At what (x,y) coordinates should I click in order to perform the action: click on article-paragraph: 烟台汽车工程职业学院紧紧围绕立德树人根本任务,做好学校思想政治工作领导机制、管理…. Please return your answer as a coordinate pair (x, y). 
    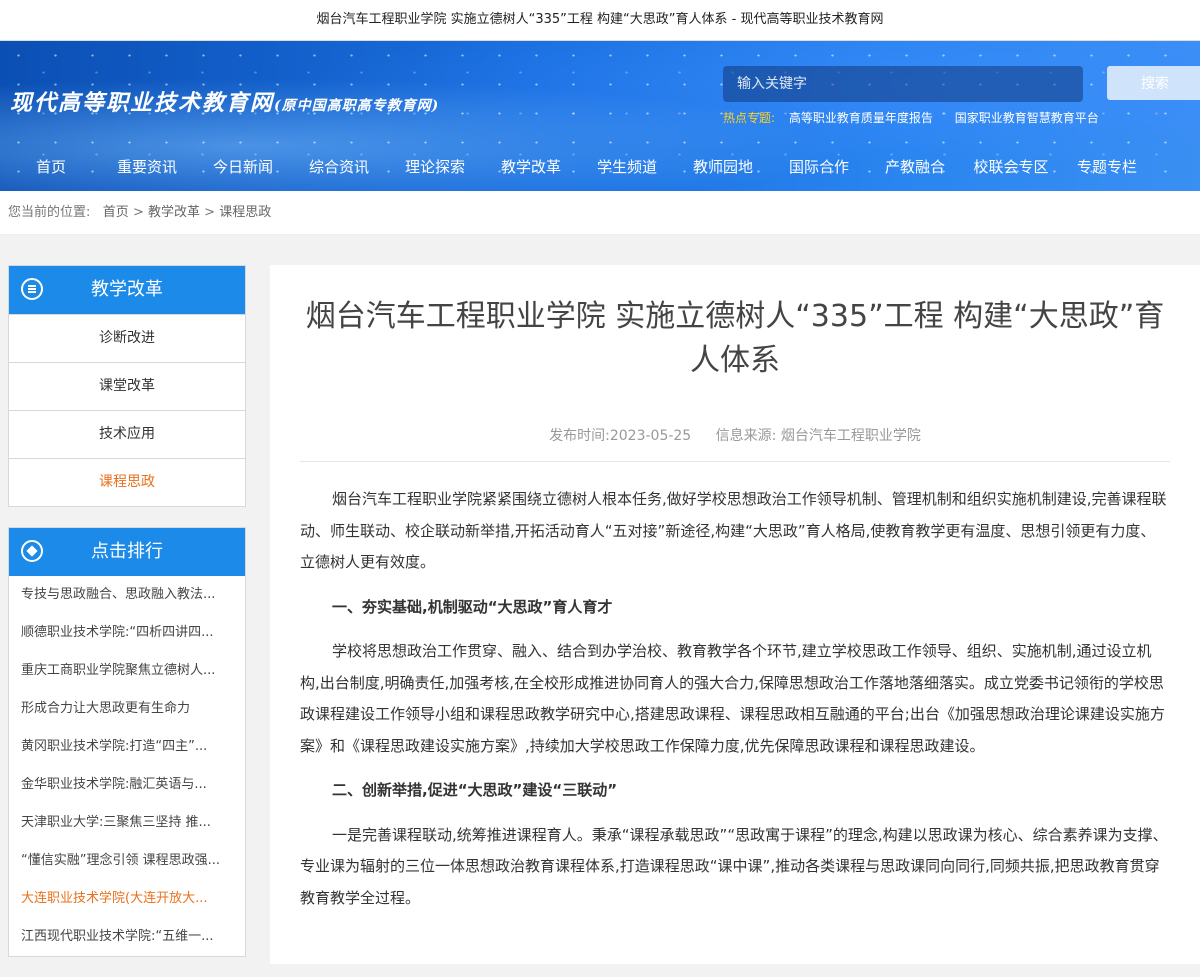
    Looking at the image, I should click on (733, 530).